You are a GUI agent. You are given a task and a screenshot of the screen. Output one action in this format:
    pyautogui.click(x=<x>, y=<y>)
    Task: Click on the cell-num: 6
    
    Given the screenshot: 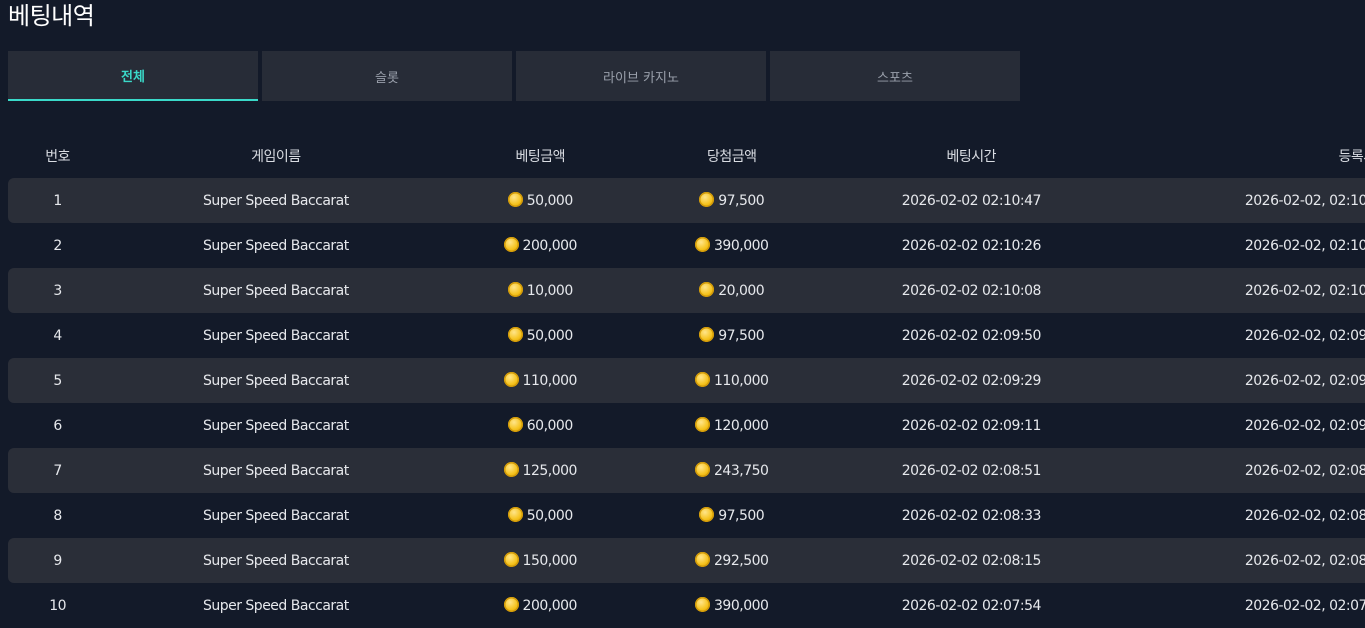 What is the action you would take?
    pyautogui.click(x=57, y=425)
    